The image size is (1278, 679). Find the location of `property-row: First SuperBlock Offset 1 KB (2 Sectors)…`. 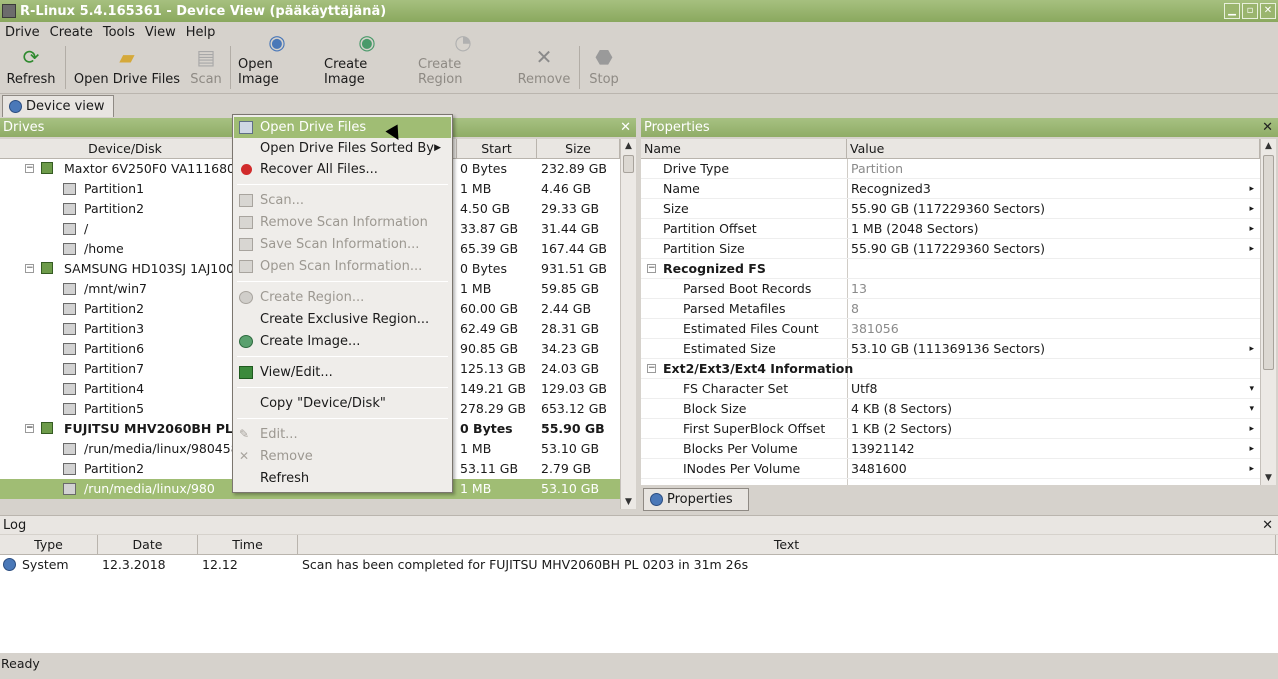

property-row: First SuperBlock Offset 1 KB (2 Sectors)… is located at coordinates (950, 429).